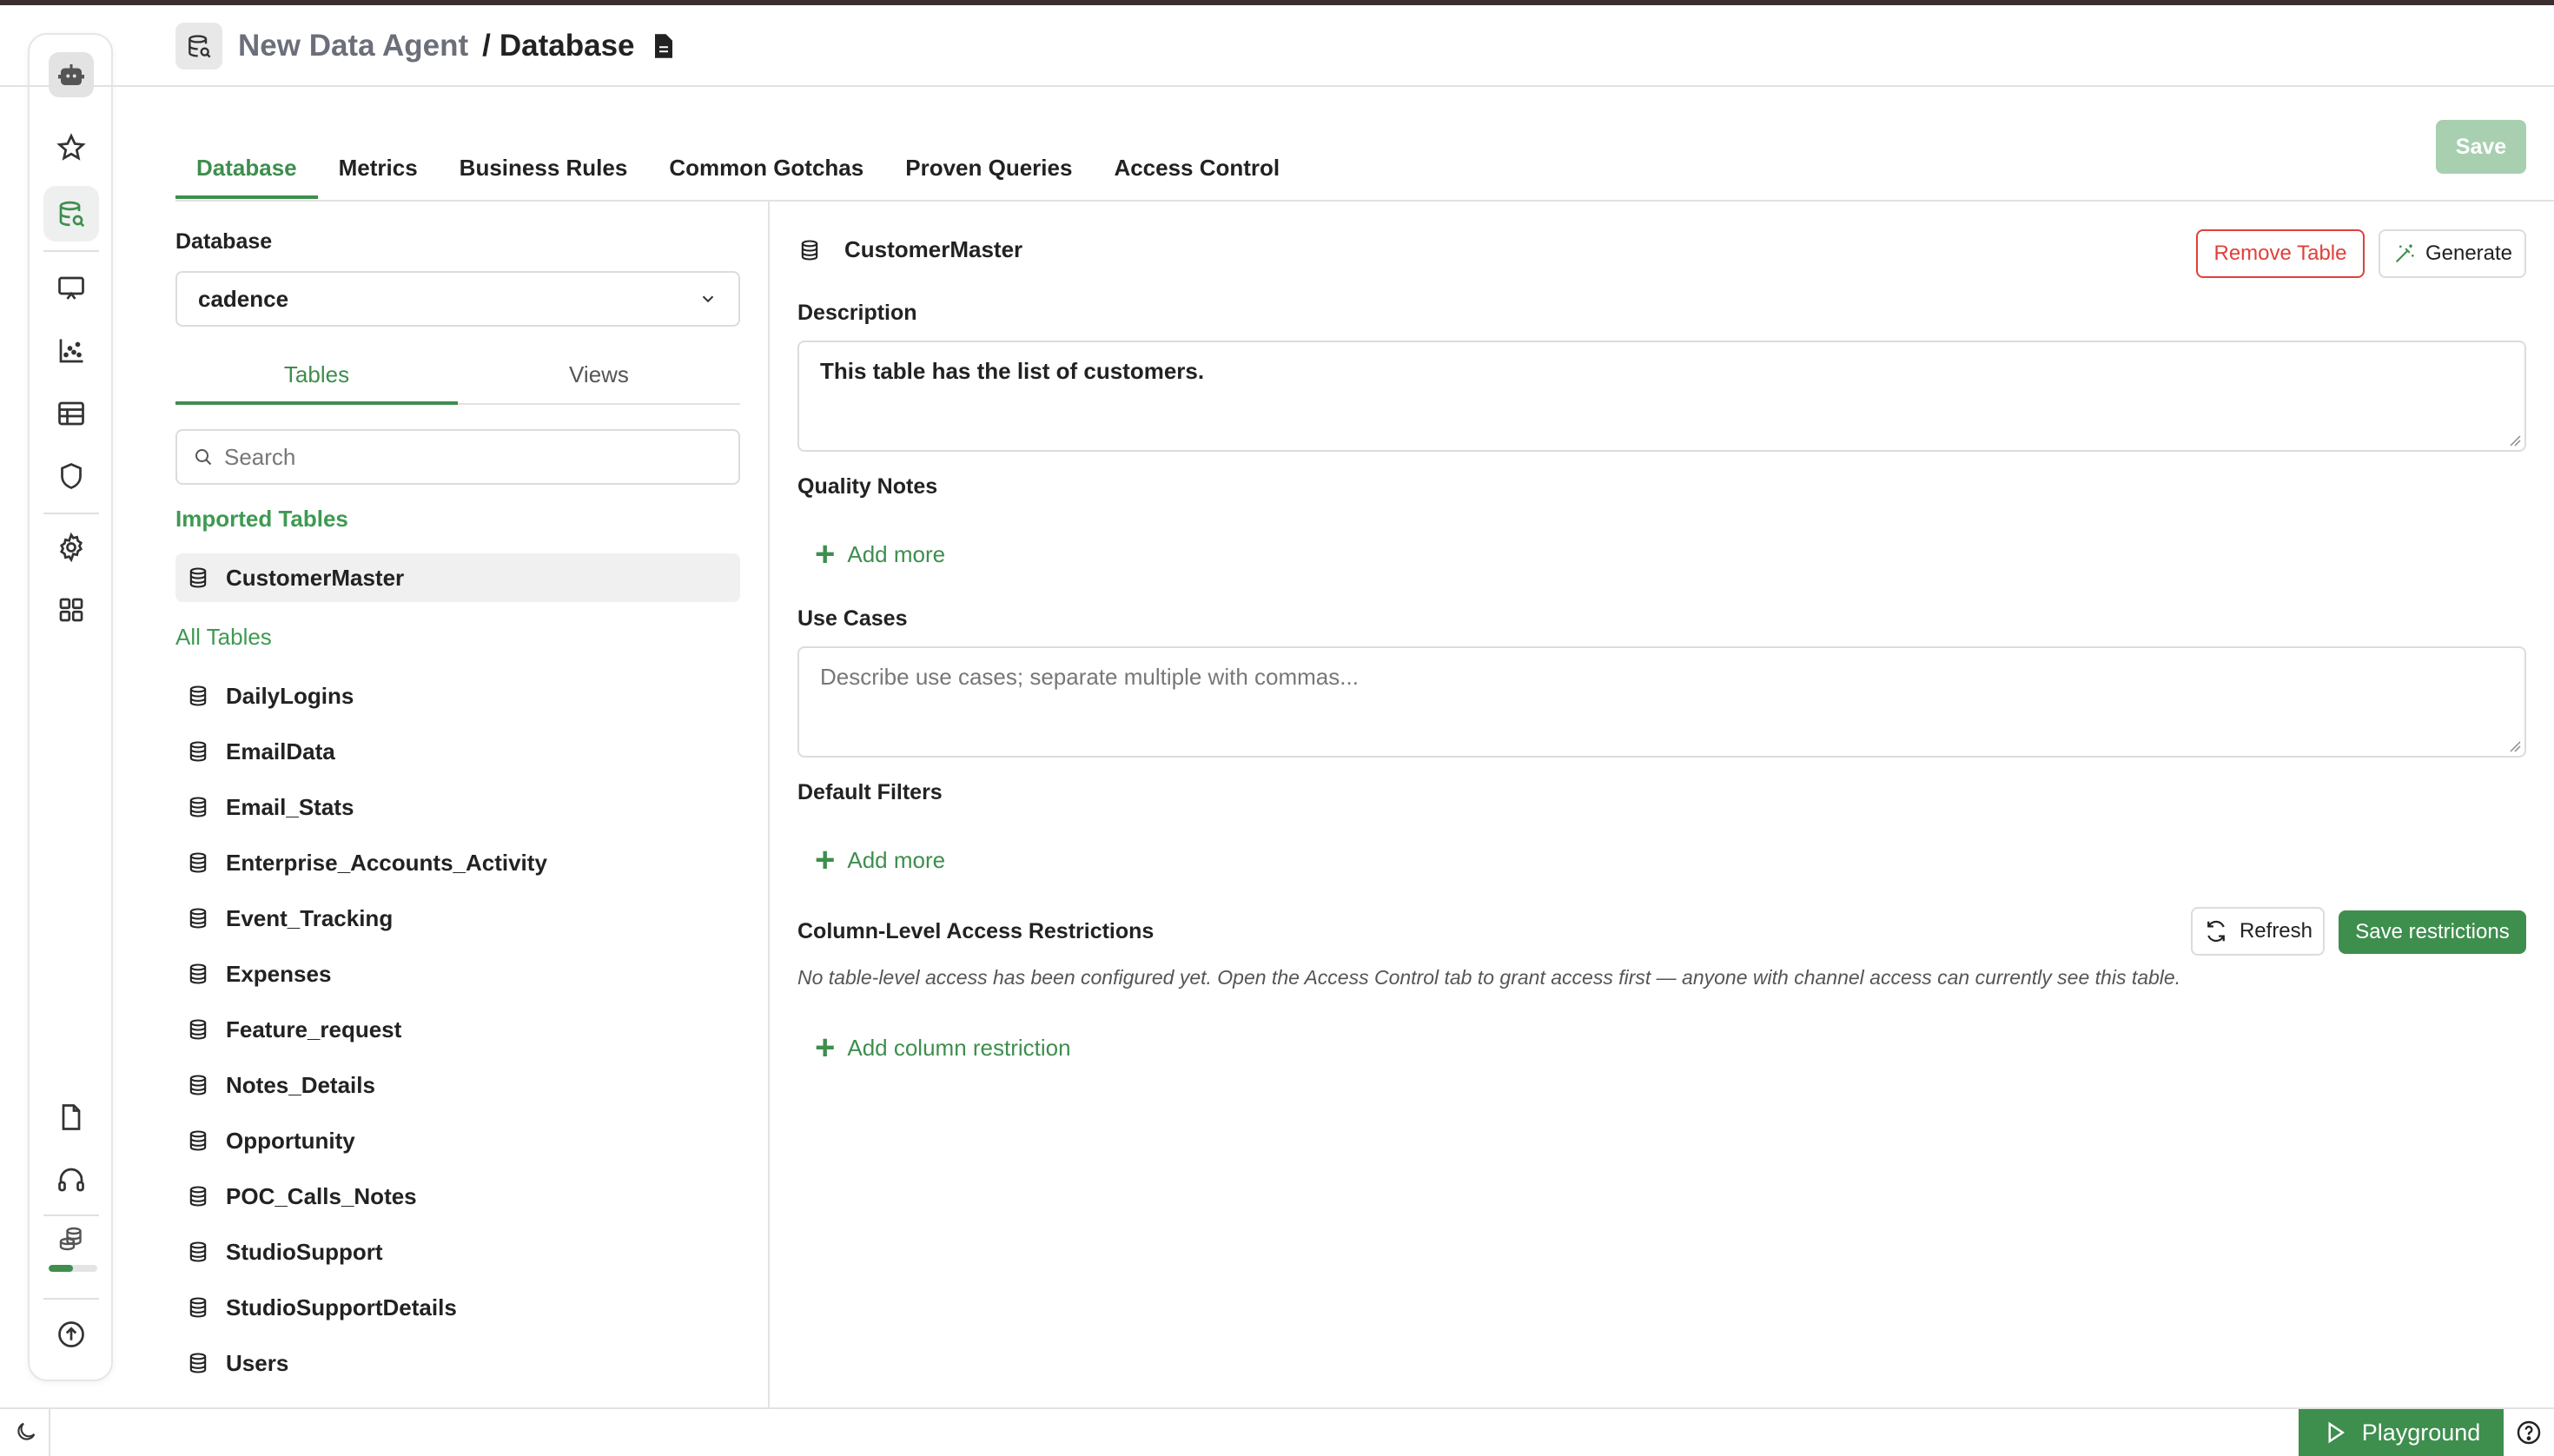 This screenshot has height=1456, width=2554. Describe the element at coordinates (2452, 253) in the screenshot. I see `generate-button: Generate` at that location.